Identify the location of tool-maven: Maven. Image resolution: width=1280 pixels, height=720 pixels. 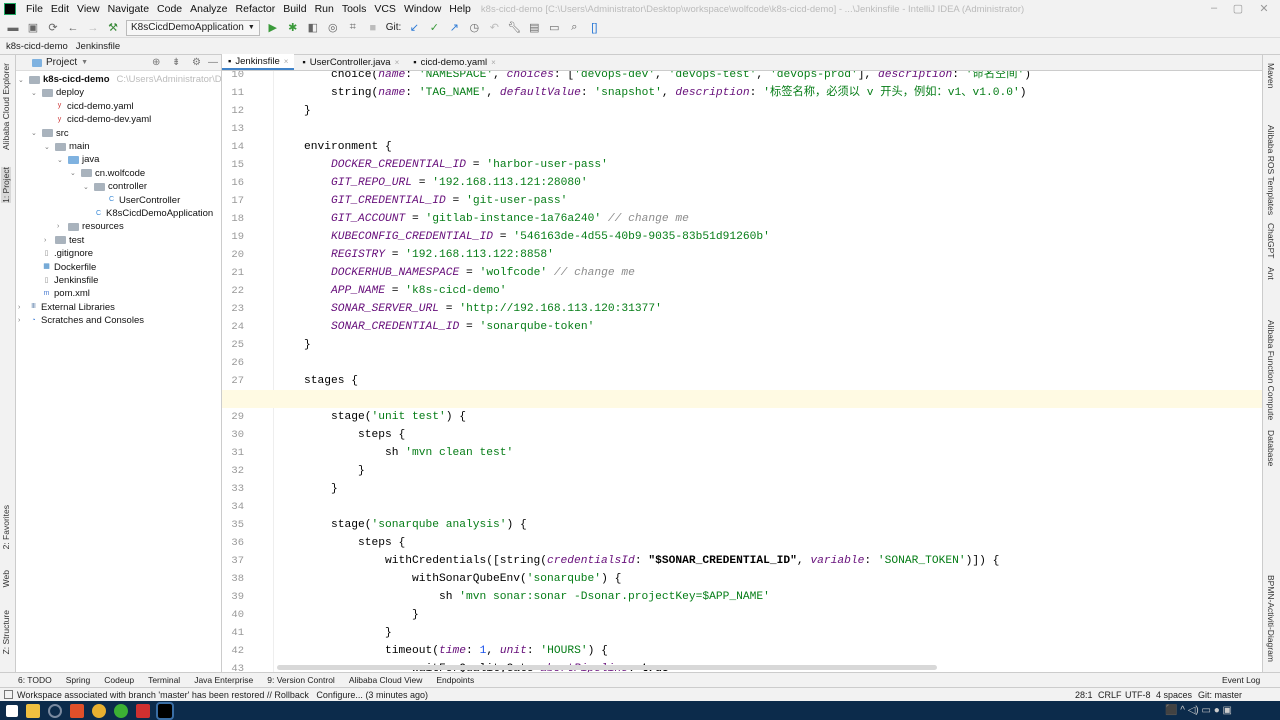
(1271, 76).